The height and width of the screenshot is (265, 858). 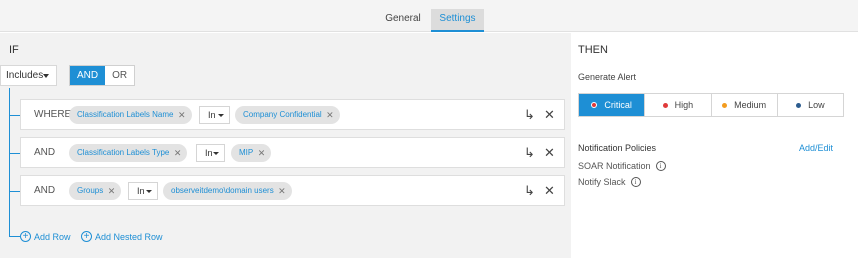 What do you see at coordinates (125, 114) in the screenshot?
I see `field-chip-label: Classification Labels Name` at bounding box center [125, 114].